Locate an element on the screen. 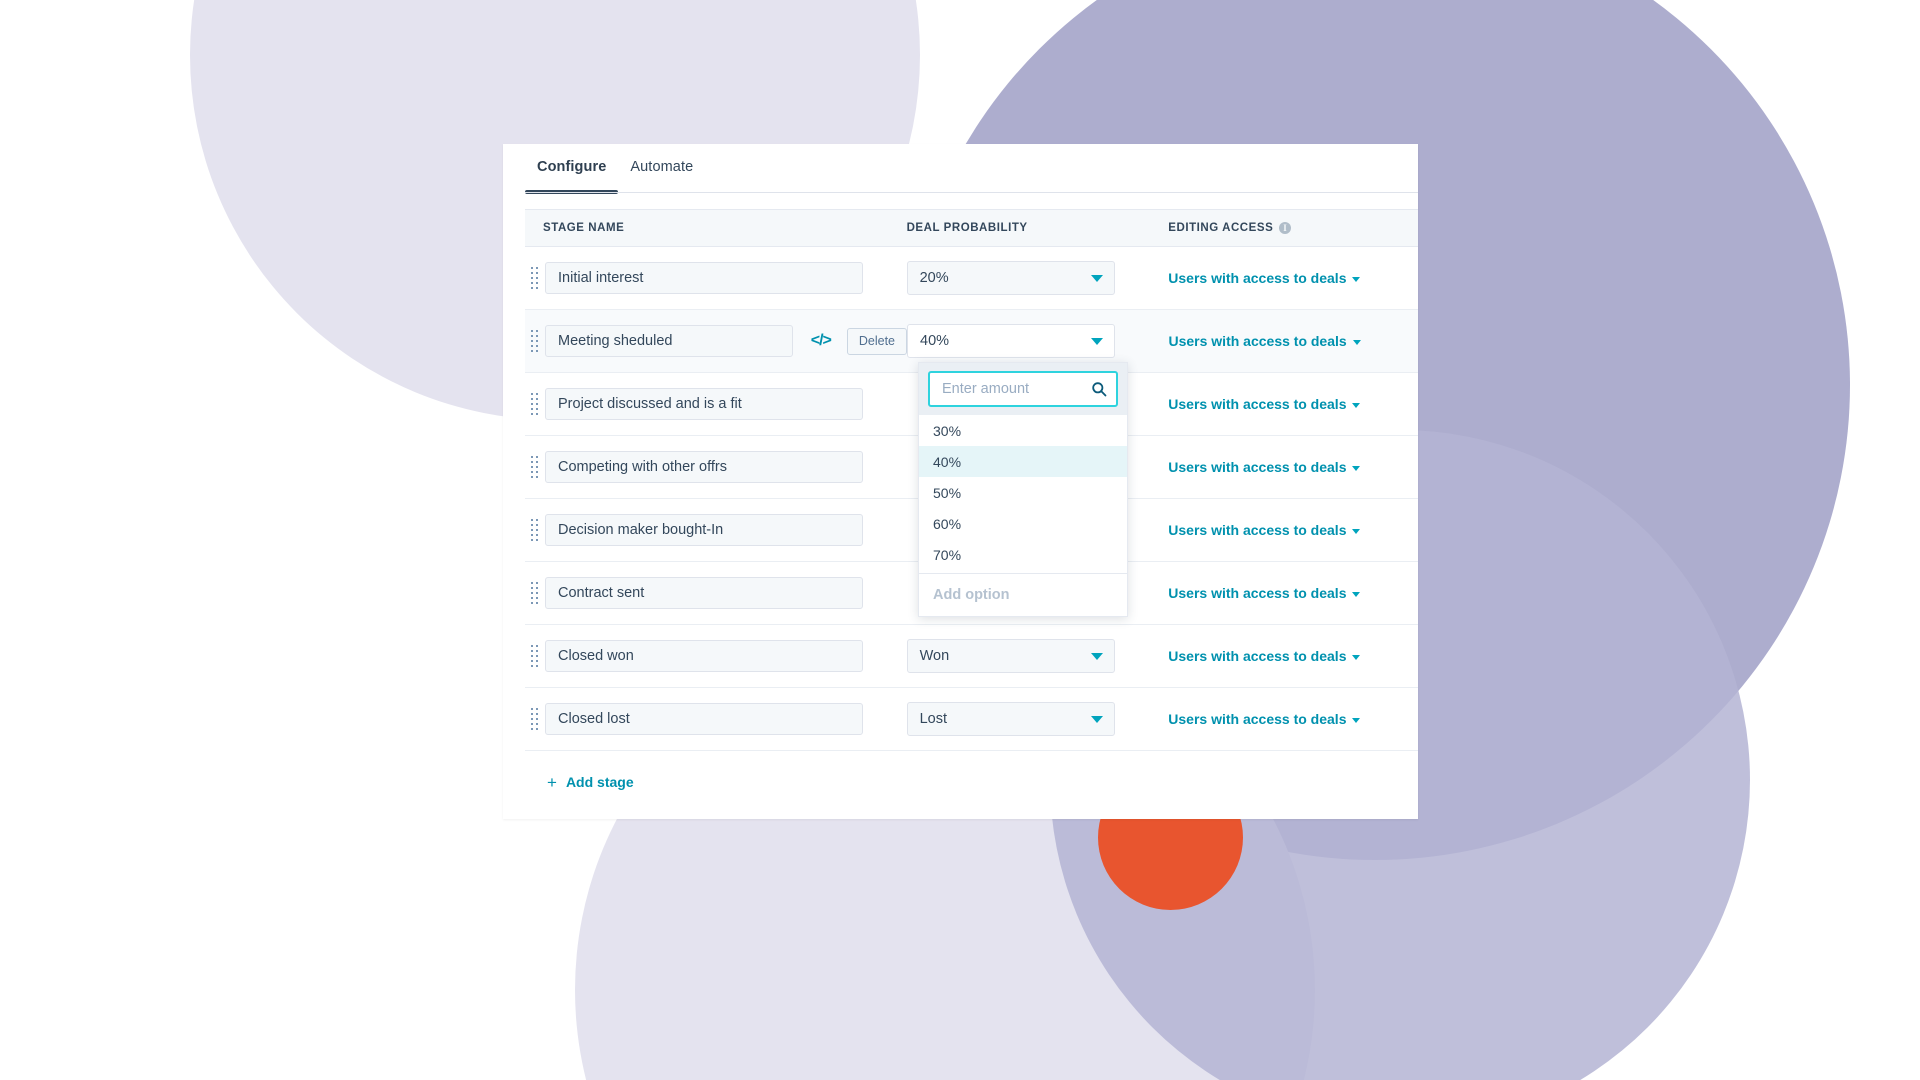 The width and height of the screenshot is (1920, 1080). deal-probability-value: 20% is located at coordinates (934, 278).